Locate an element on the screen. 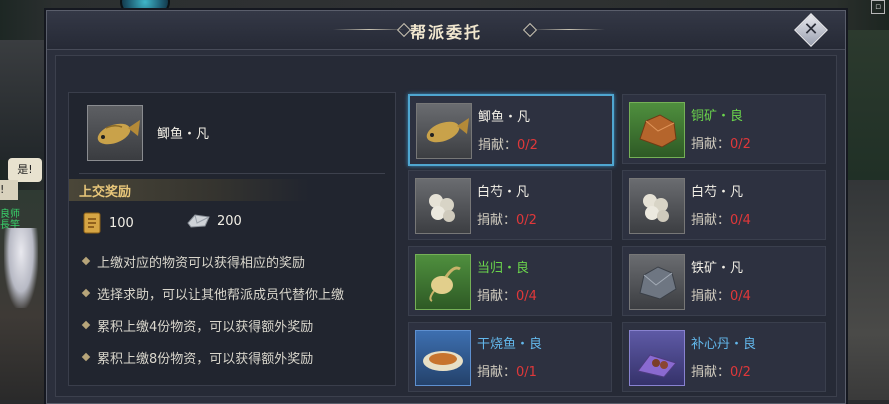 The image size is (889, 404). rule-item: 上缴对应的物资可以获得相应的奖励 is located at coordinates (234, 261).